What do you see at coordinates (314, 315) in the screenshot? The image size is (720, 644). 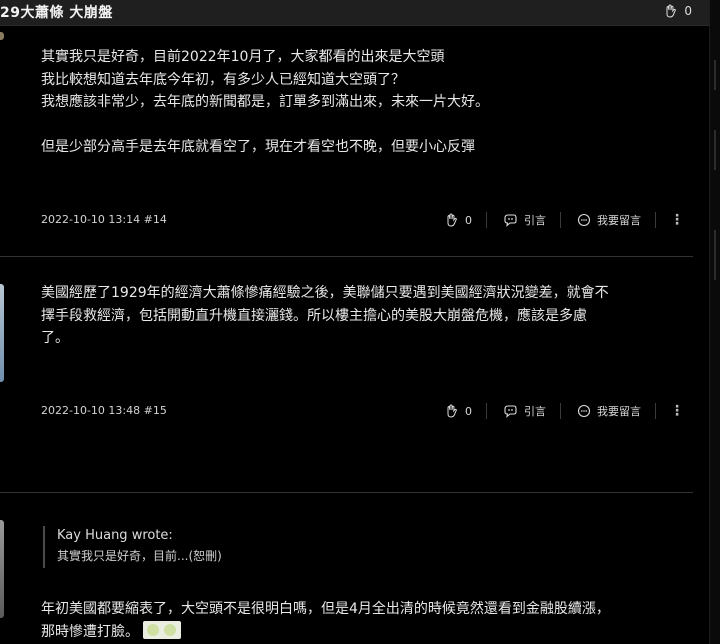 I see `post-line: 擇手段救經濟，包括開動直升機直接灑錢。所以樓主擔心的美股大崩盤危機，應該是多慮` at bounding box center [314, 315].